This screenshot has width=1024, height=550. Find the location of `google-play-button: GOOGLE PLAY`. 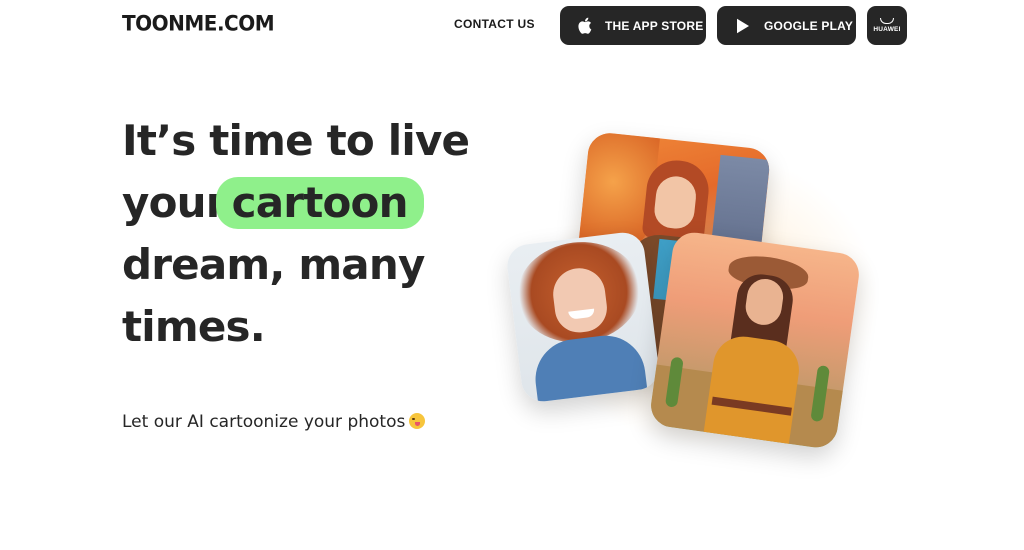

google-play-button: GOOGLE PLAY is located at coordinates (786, 25).